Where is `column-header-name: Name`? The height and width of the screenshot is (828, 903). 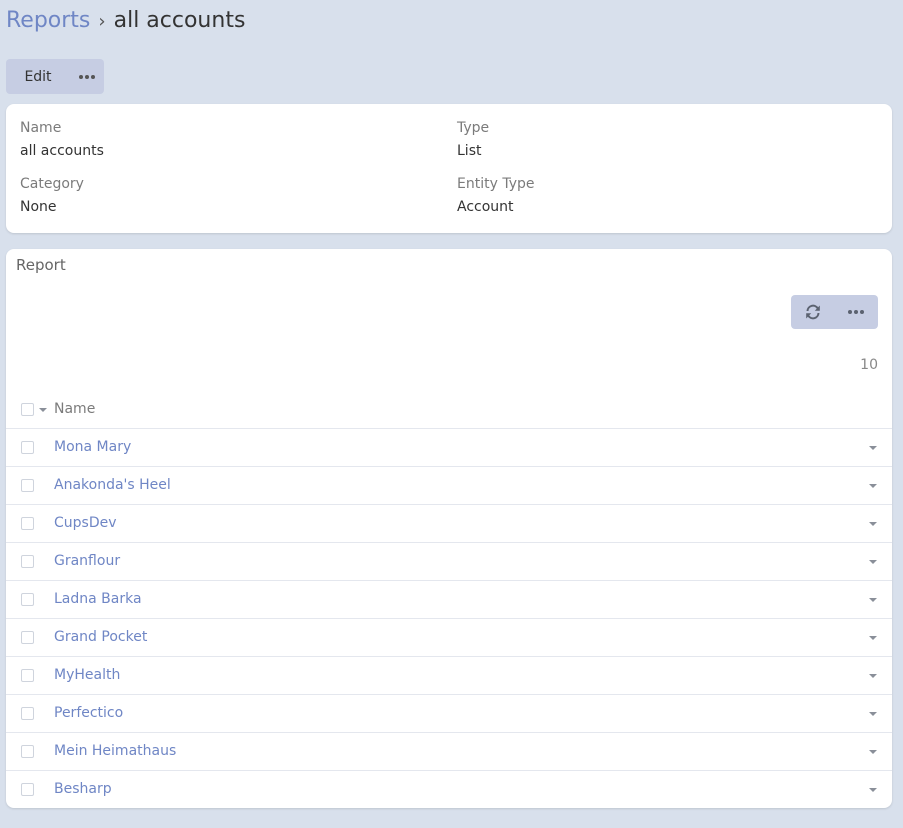
column-header-name: Name is located at coordinates (74, 409).